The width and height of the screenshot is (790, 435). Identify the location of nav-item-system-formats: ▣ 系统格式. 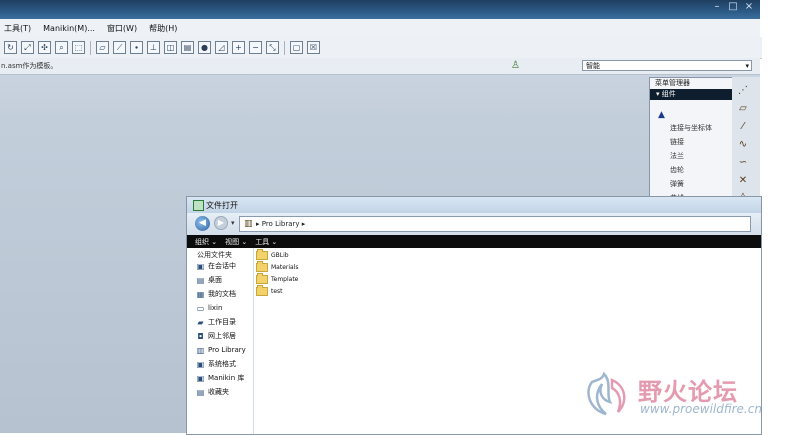
(216, 364).